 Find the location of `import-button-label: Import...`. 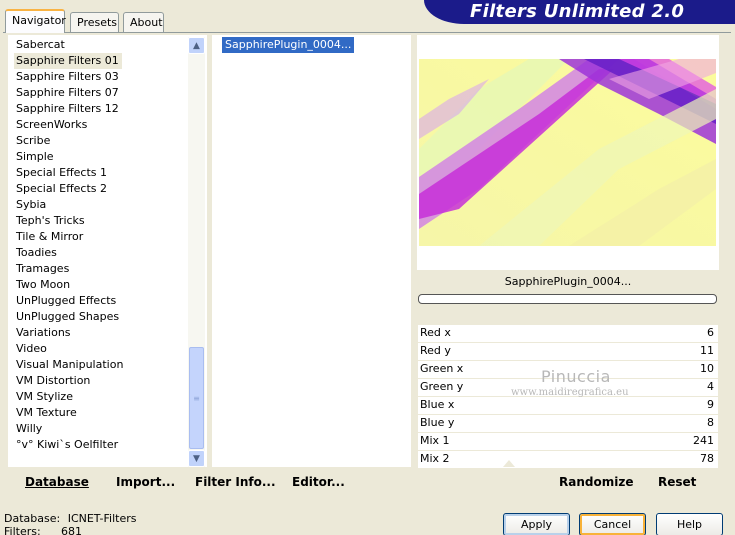

import-button-label: Import... is located at coordinates (146, 482).